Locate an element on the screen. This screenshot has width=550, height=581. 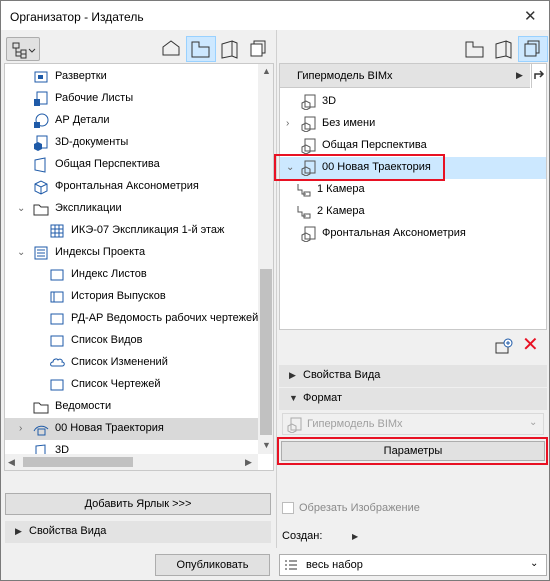
view-map-tab is located at coordinates (201, 49).